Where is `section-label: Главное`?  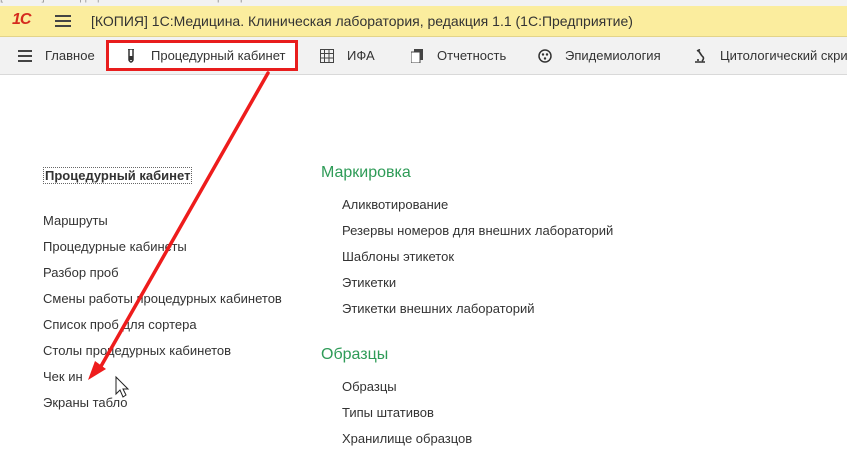
section-label: Главное is located at coordinates (70, 55).